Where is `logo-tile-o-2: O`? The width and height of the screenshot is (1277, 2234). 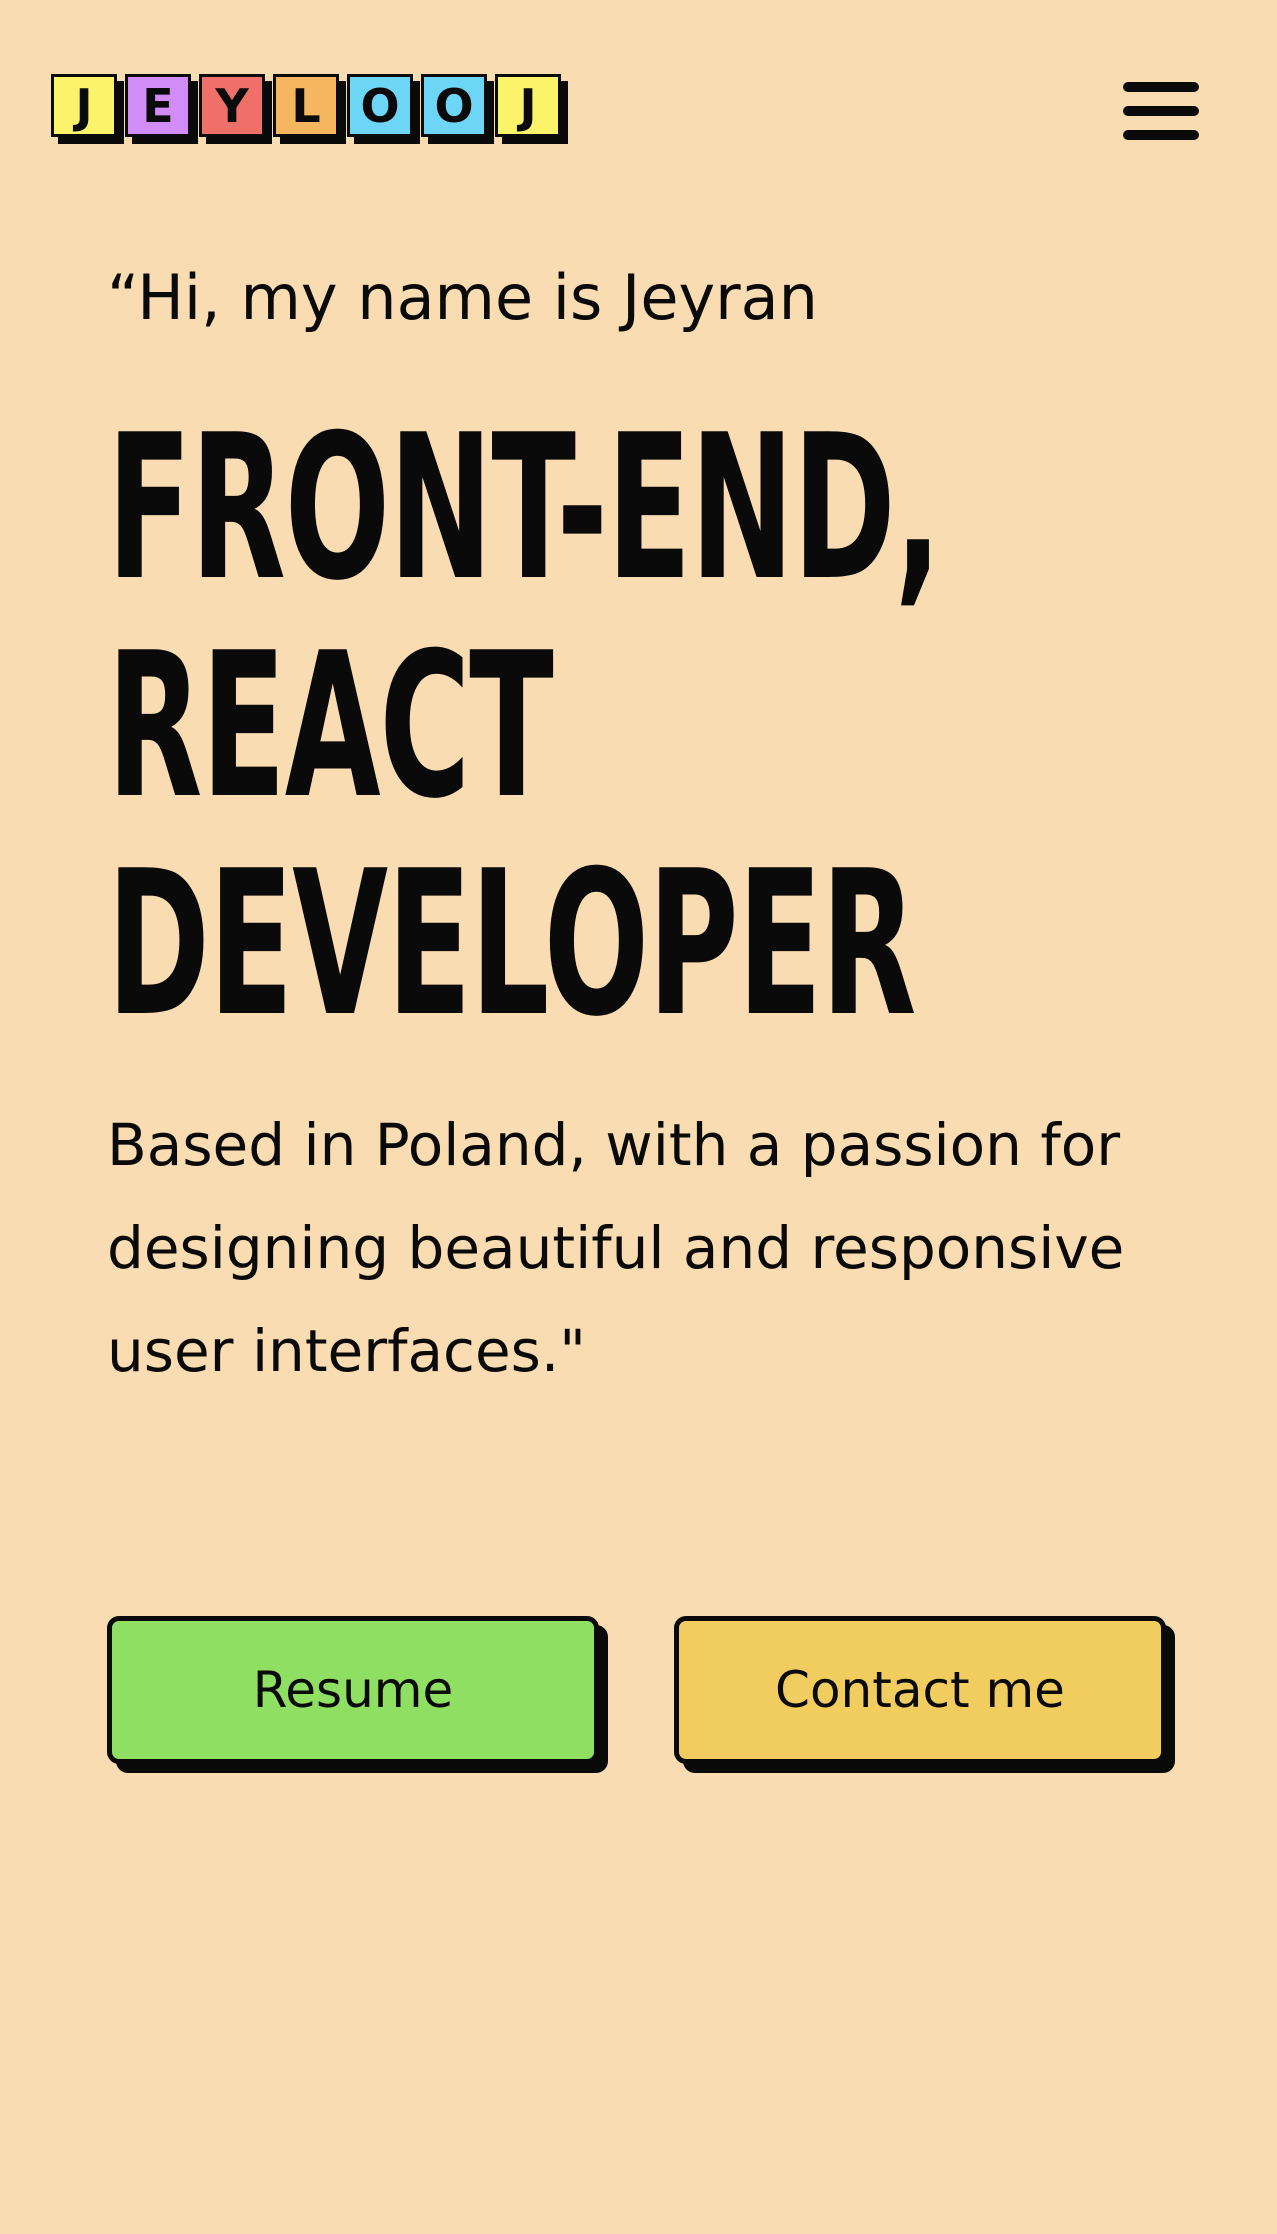
logo-tile-o-2: O is located at coordinates (454, 105).